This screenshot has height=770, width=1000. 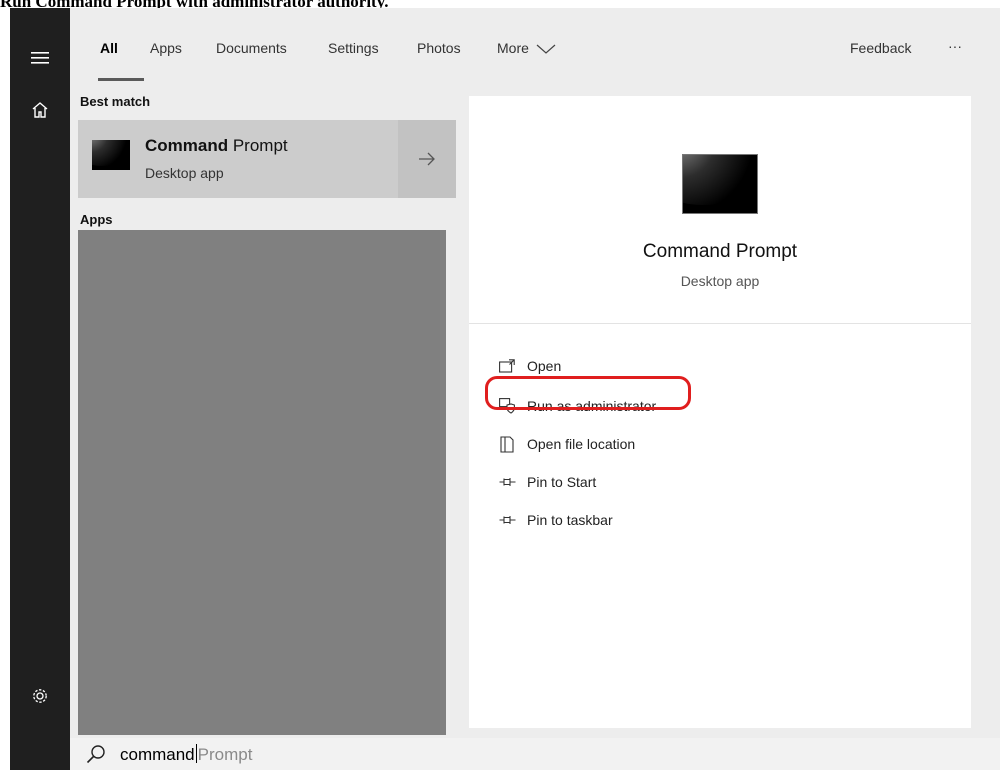 What do you see at coordinates (562, 482) in the screenshot?
I see `action-pin-to-start-label: Pin to Start` at bounding box center [562, 482].